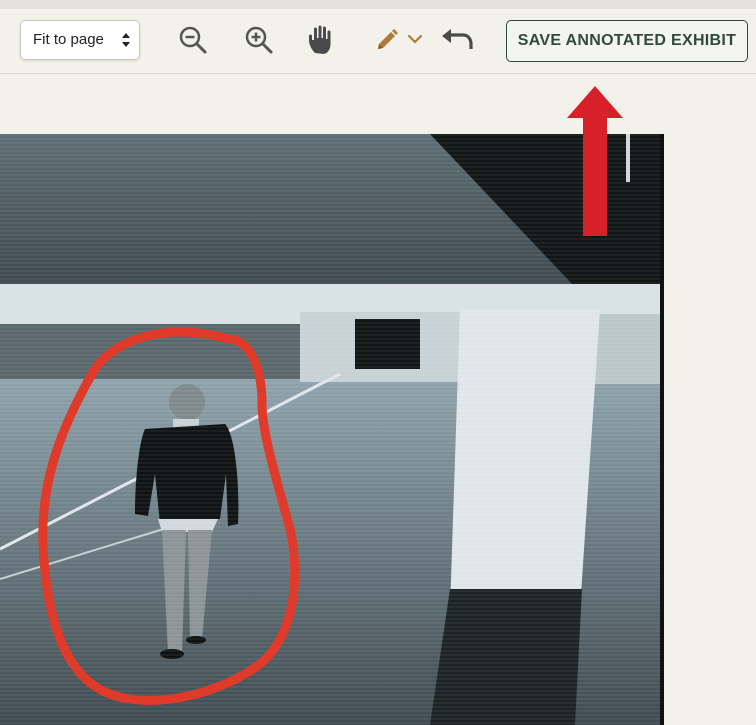 Image resolution: width=756 pixels, height=725 pixels. I want to click on save-annotated-exhibit-button: SAVE ANNOTATED EXHIBIT, so click(627, 41).